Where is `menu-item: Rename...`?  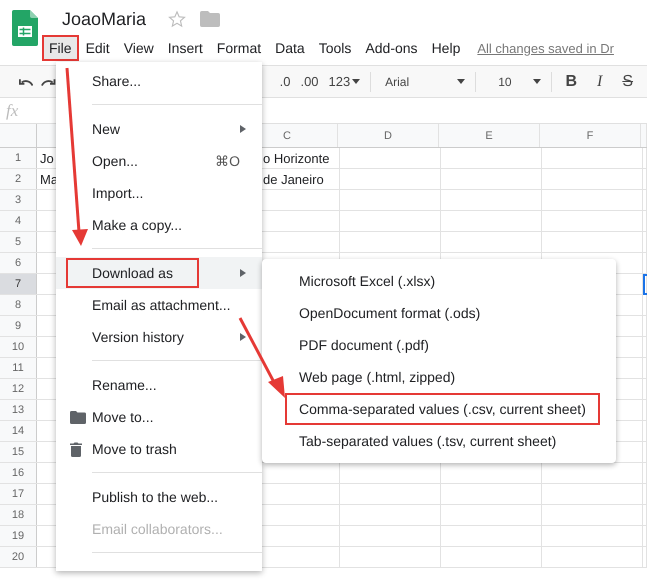
menu-item: Rename... is located at coordinates (159, 385).